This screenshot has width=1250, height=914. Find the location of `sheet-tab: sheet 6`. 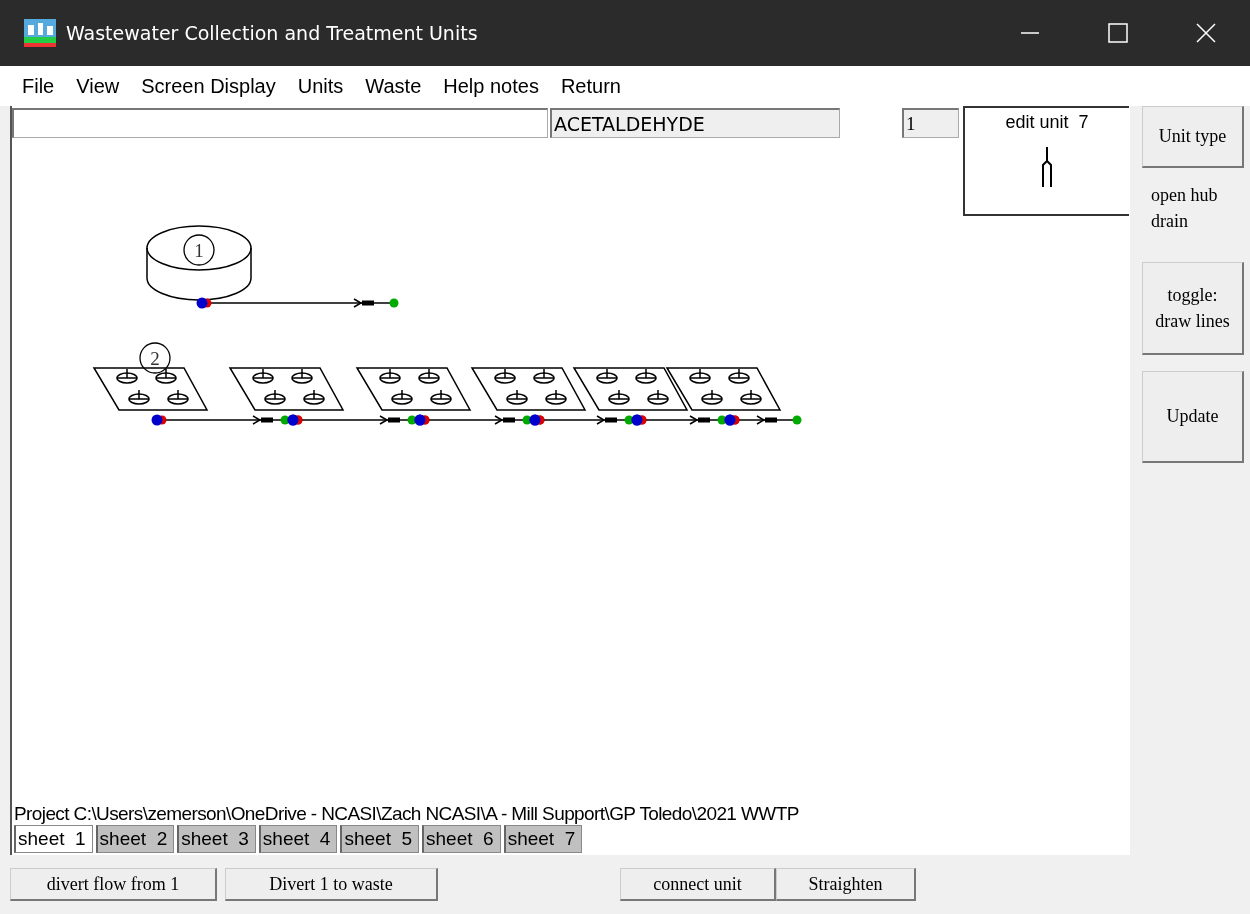

sheet-tab: sheet 6 is located at coordinates (461, 839).